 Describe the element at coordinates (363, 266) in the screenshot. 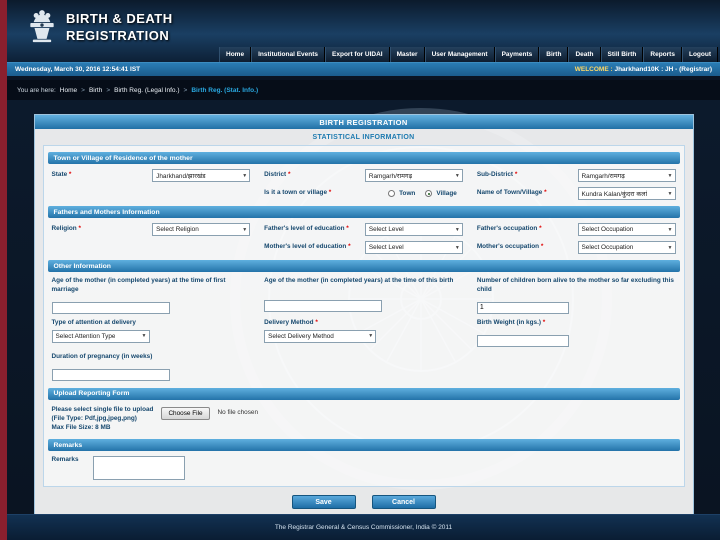

I see `section-header-other: Other Information` at that location.